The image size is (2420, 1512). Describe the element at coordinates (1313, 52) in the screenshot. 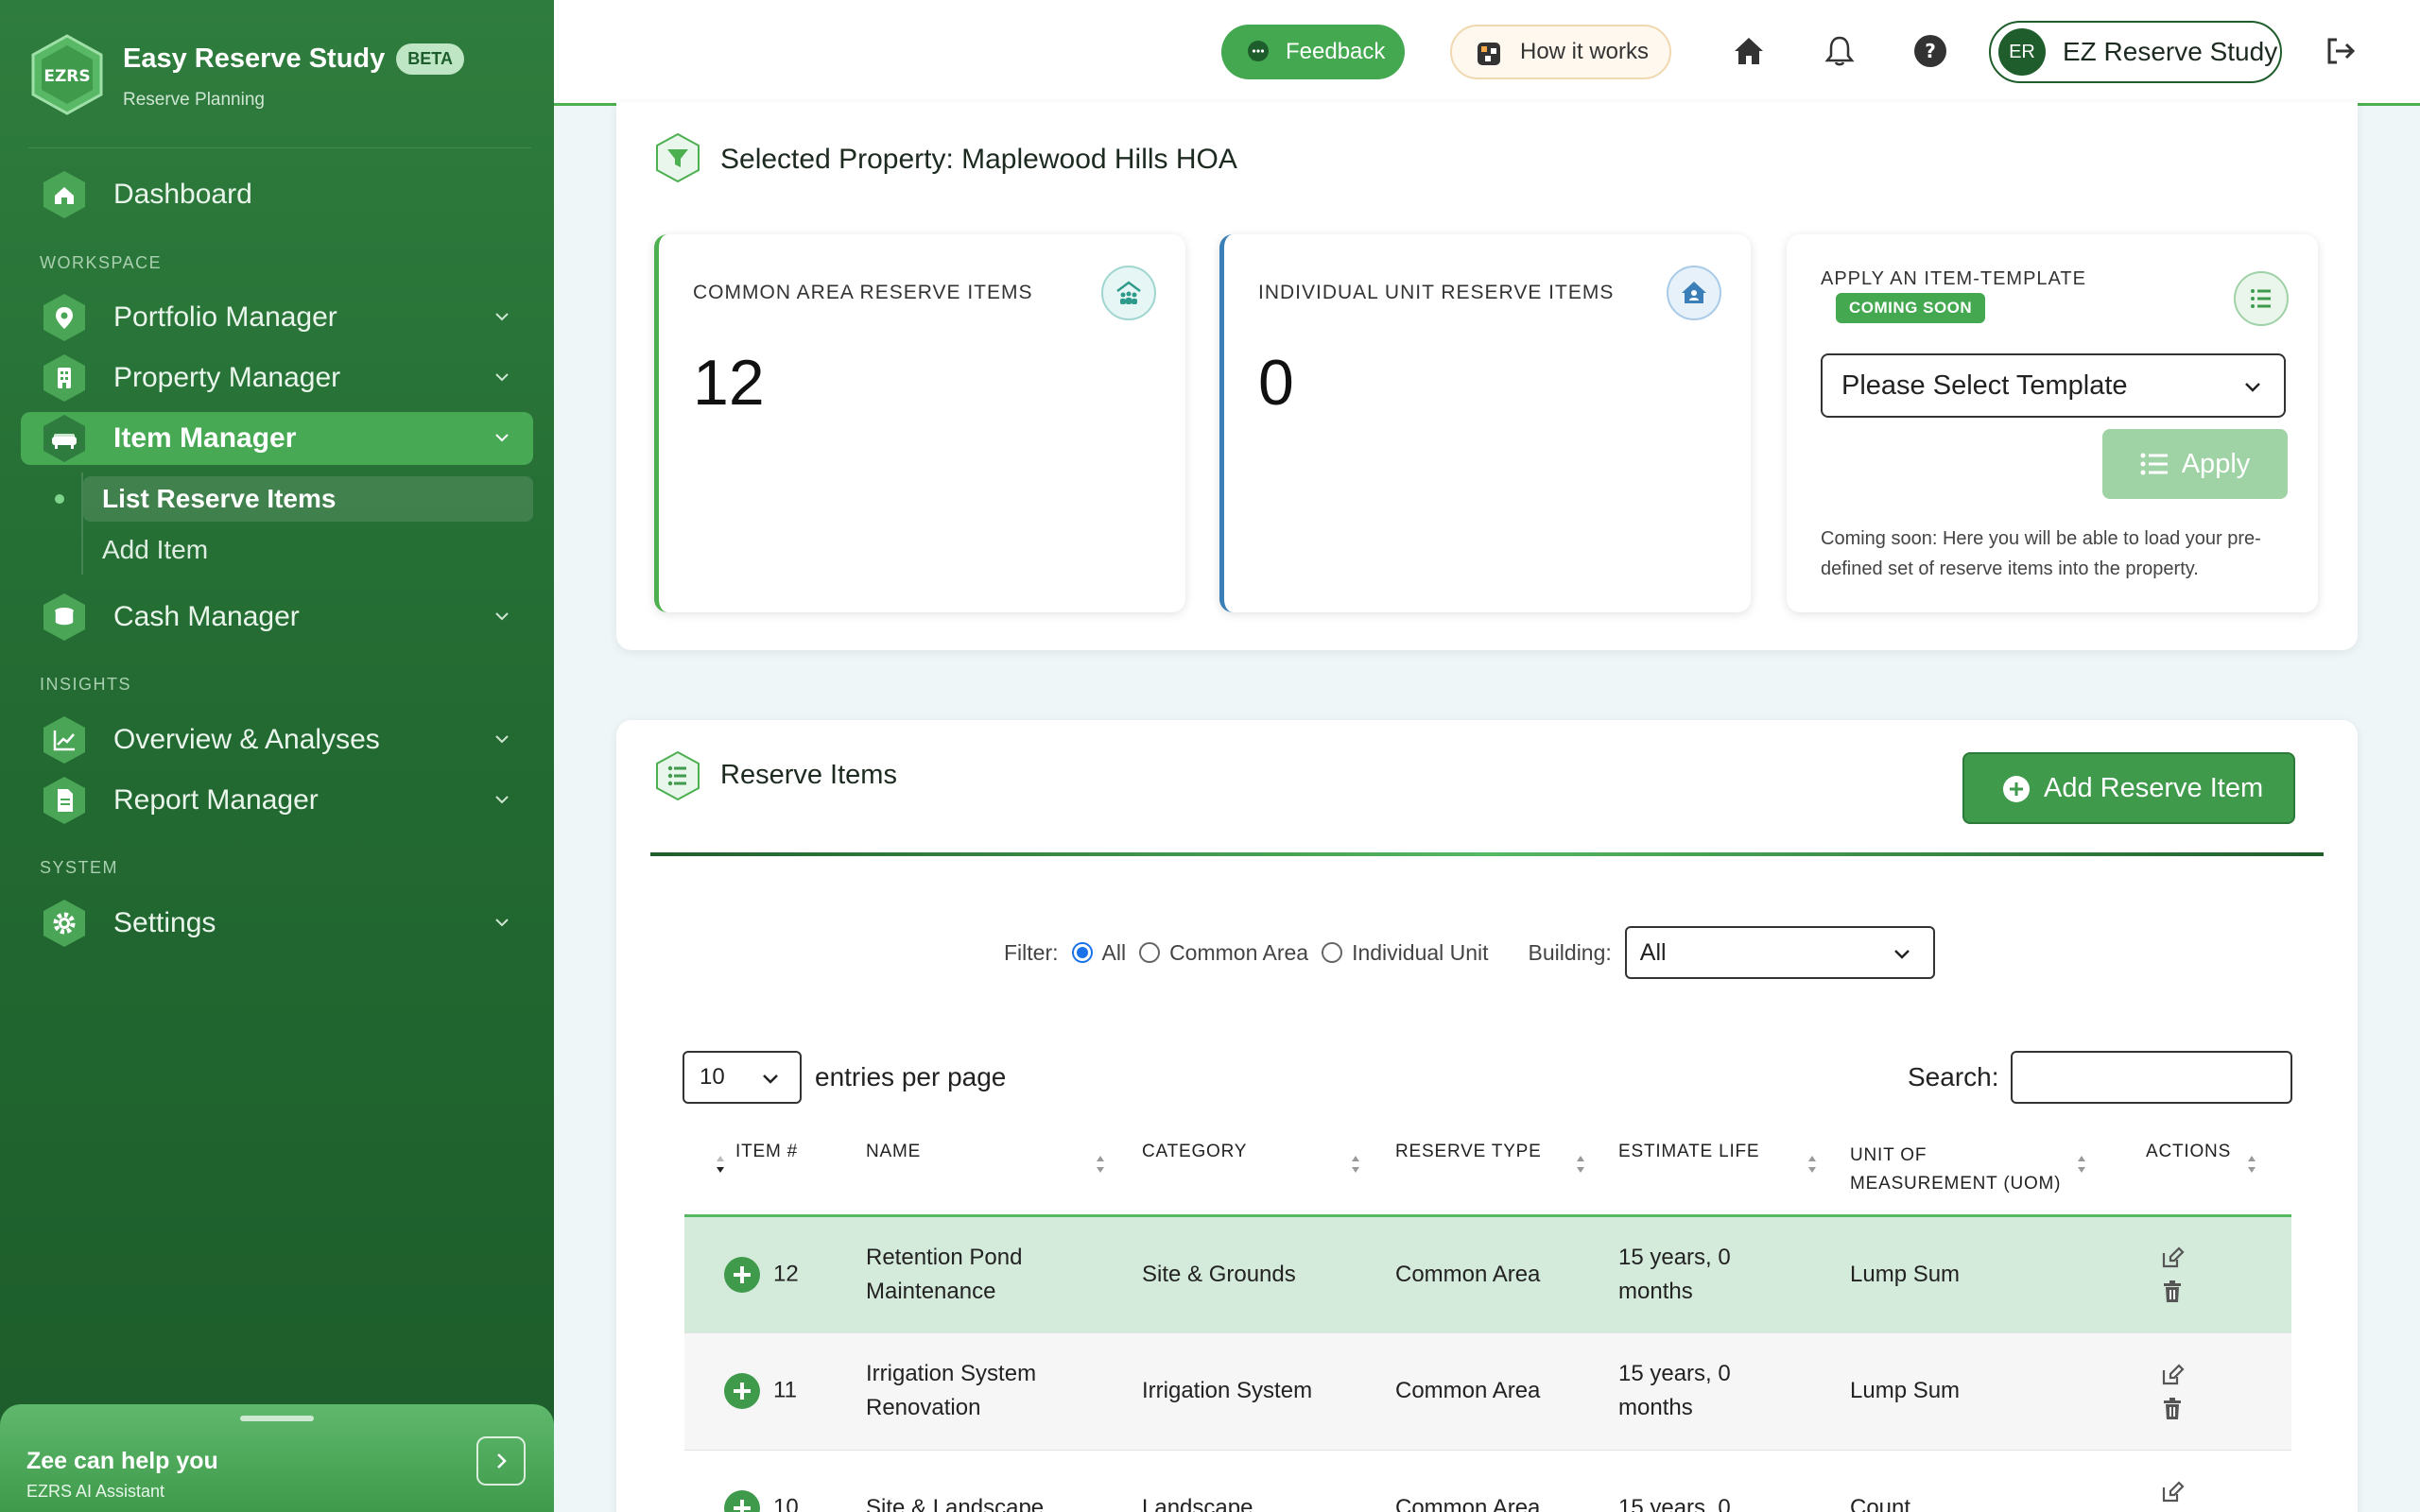

I see `feedback-button: Feedback` at that location.